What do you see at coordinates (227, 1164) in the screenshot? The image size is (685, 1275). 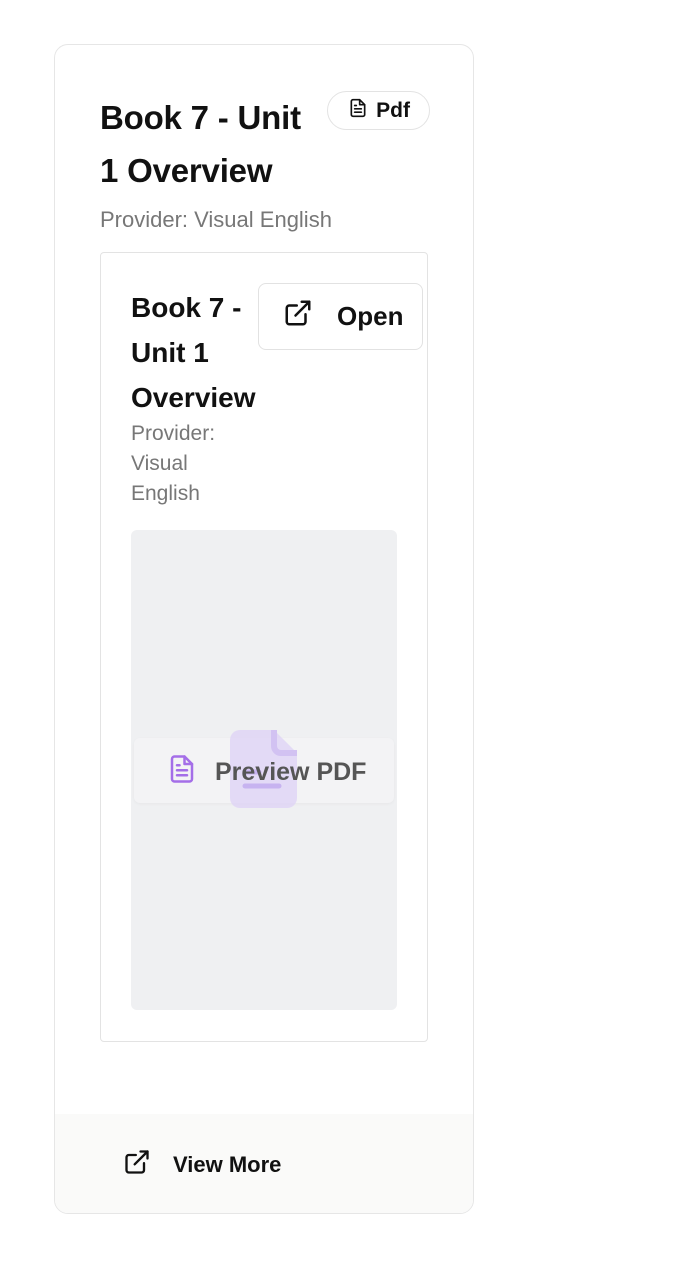 I see `view-more-label: View More` at bounding box center [227, 1164].